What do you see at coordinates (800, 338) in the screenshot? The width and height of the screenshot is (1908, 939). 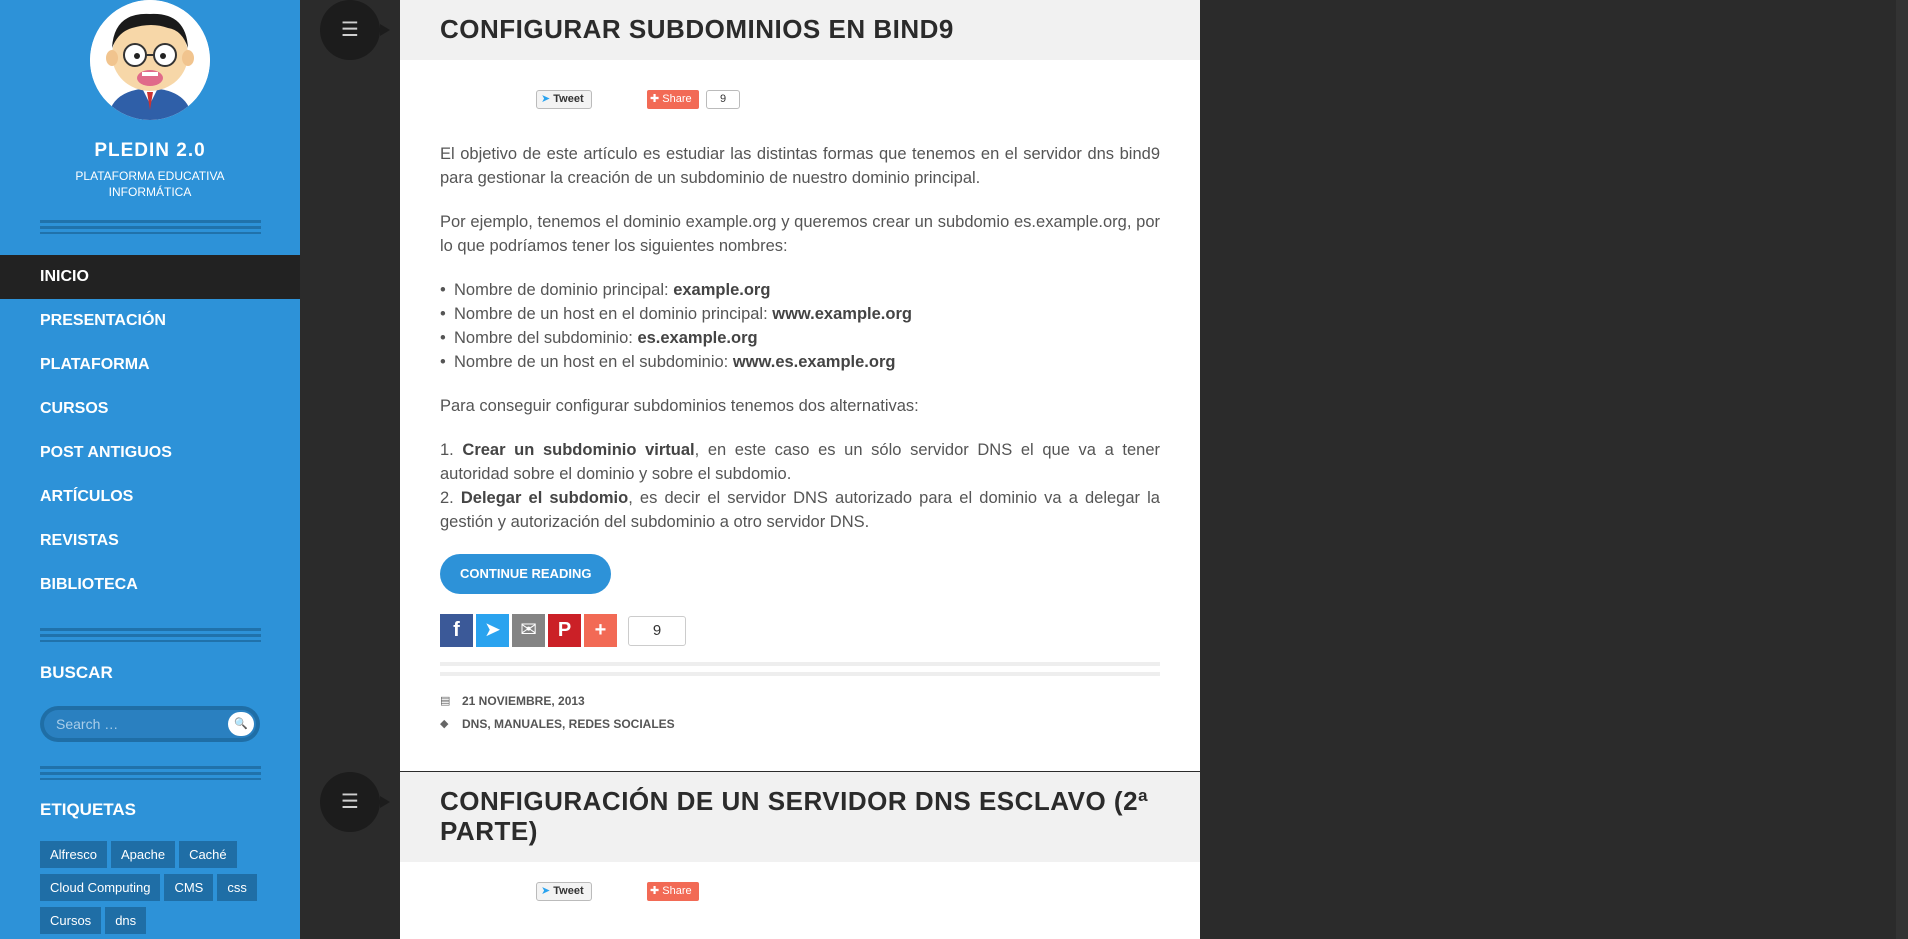 I see `list-item: Nombre del subdominio: es.example.org` at bounding box center [800, 338].